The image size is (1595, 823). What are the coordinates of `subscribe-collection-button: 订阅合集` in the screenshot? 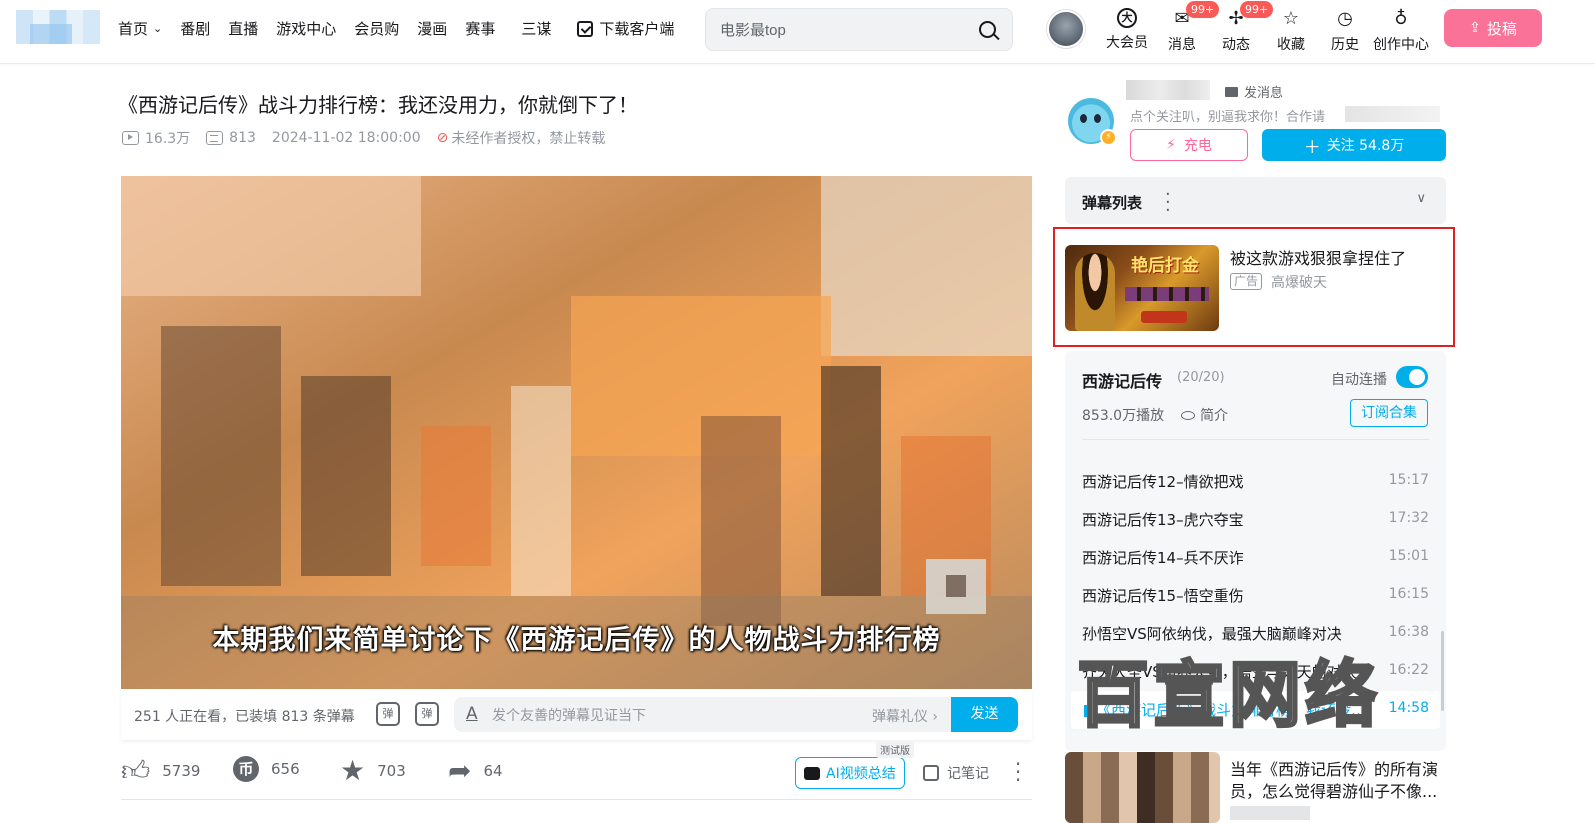 It's located at (1389, 413).